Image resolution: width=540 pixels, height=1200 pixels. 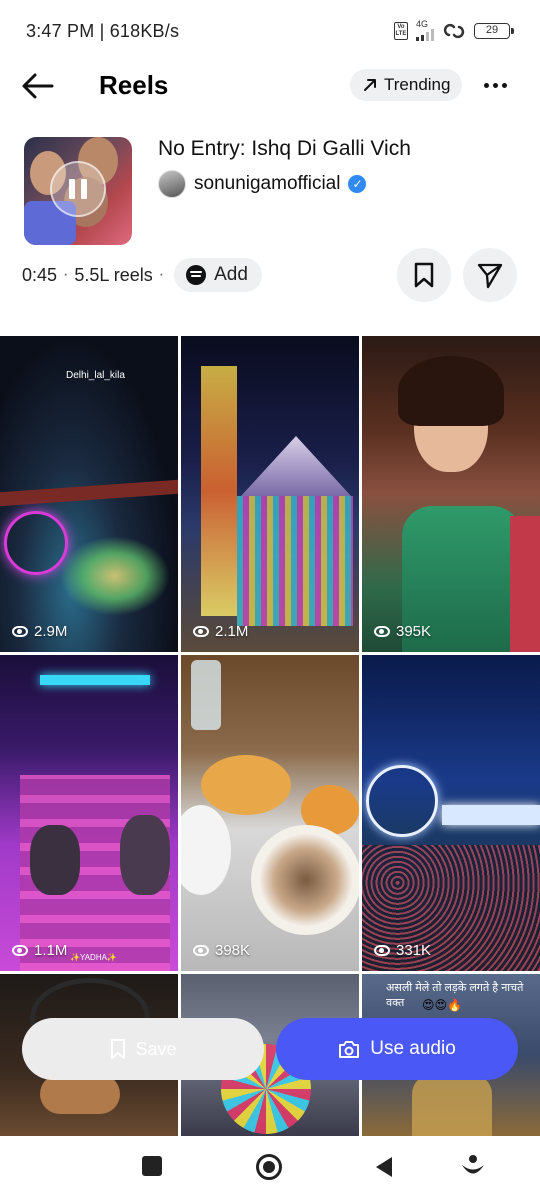 I want to click on reel-tile: 395K, so click(x=451, y=494).